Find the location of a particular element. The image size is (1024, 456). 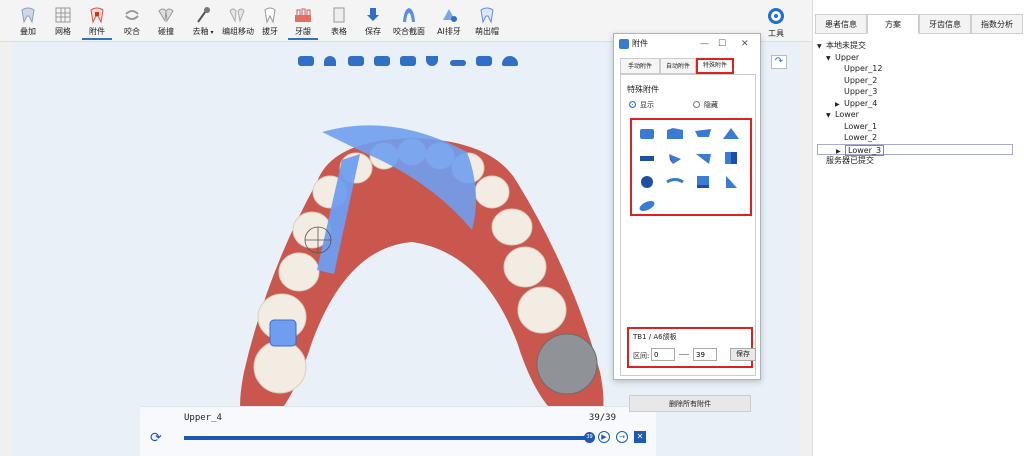

triangle-attachment-icon is located at coordinates (703, 158).